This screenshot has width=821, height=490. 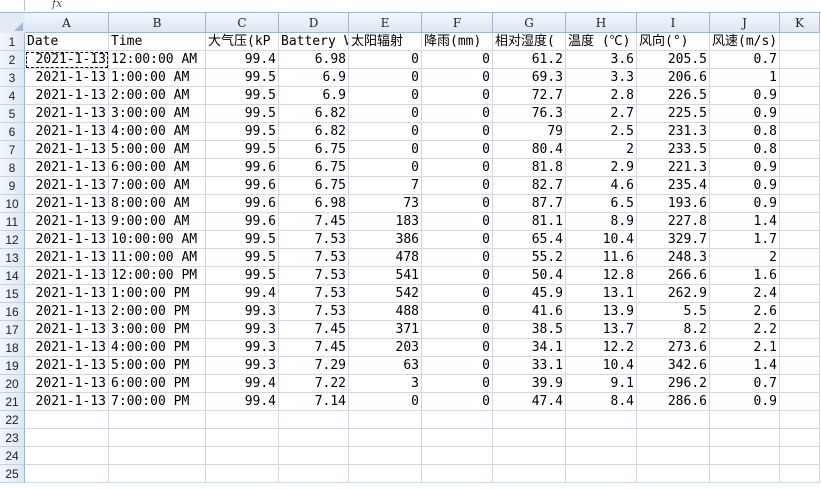 What do you see at coordinates (601, 402) in the screenshot?
I see `cell-h21: 8.4` at bounding box center [601, 402].